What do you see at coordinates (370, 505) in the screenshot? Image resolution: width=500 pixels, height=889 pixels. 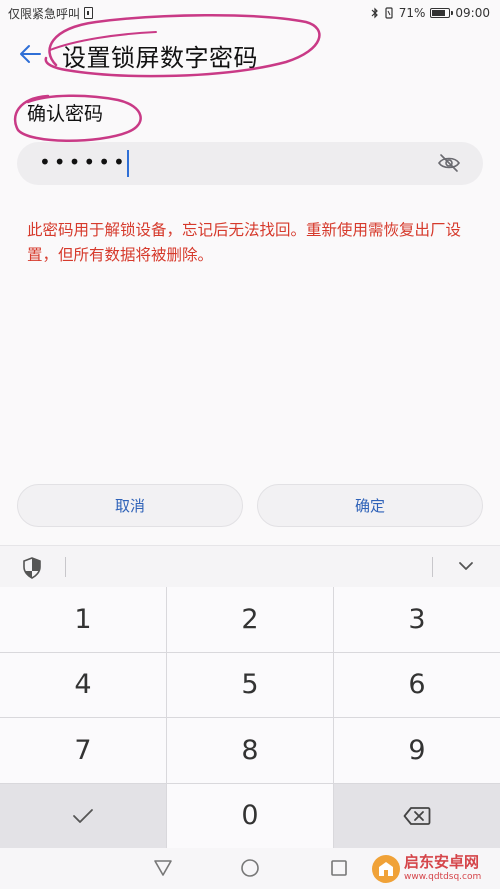 I see `confirm-button: 确定` at bounding box center [370, 505].